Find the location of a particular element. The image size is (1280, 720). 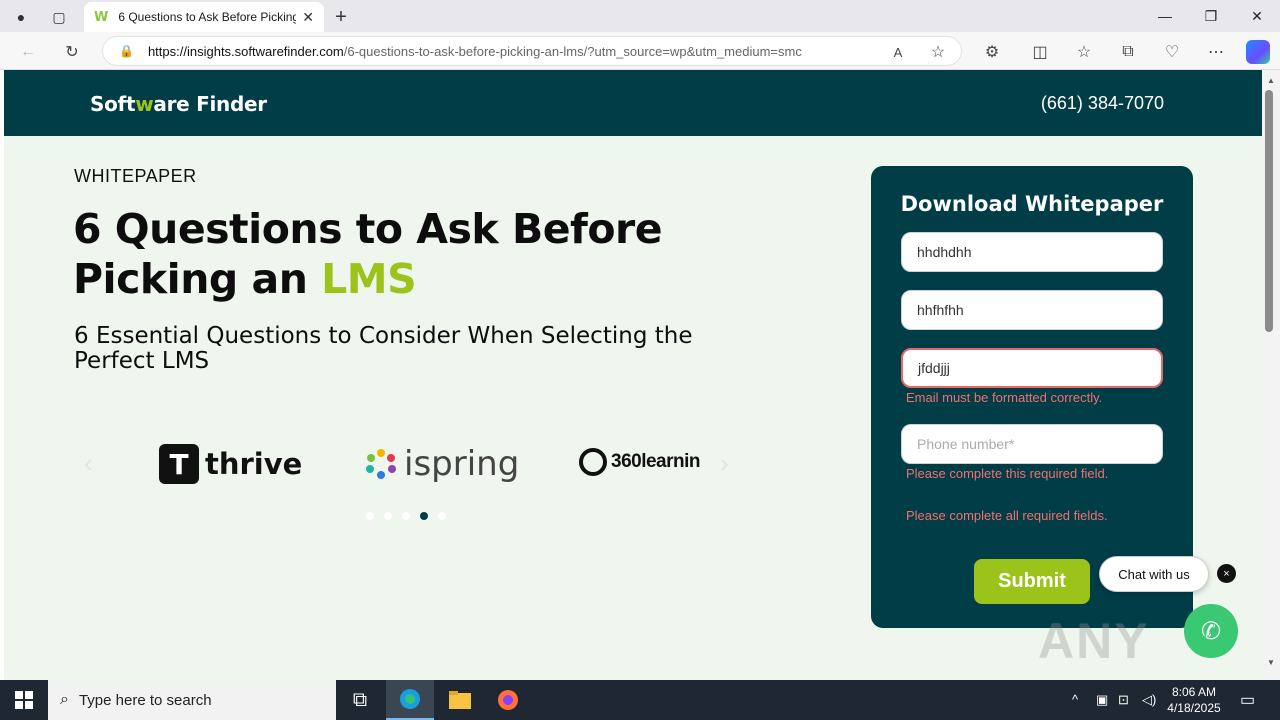

browser-tab: W 6 Questions to Ask Before Picking ✕ is located at coordinates (204, 17).